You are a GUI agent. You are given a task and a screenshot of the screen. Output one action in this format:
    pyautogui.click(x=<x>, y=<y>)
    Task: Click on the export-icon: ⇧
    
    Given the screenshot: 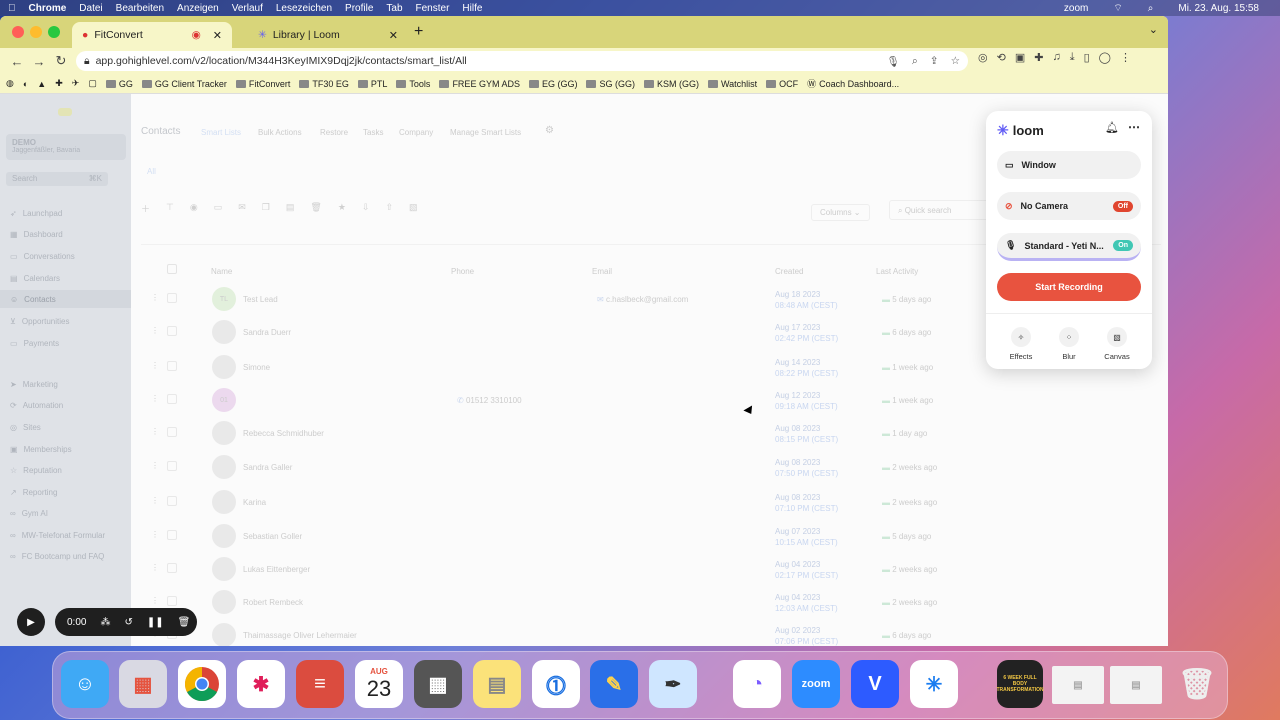 What is the action you would take?
    pyautogui.click(x=389, y=208)
    